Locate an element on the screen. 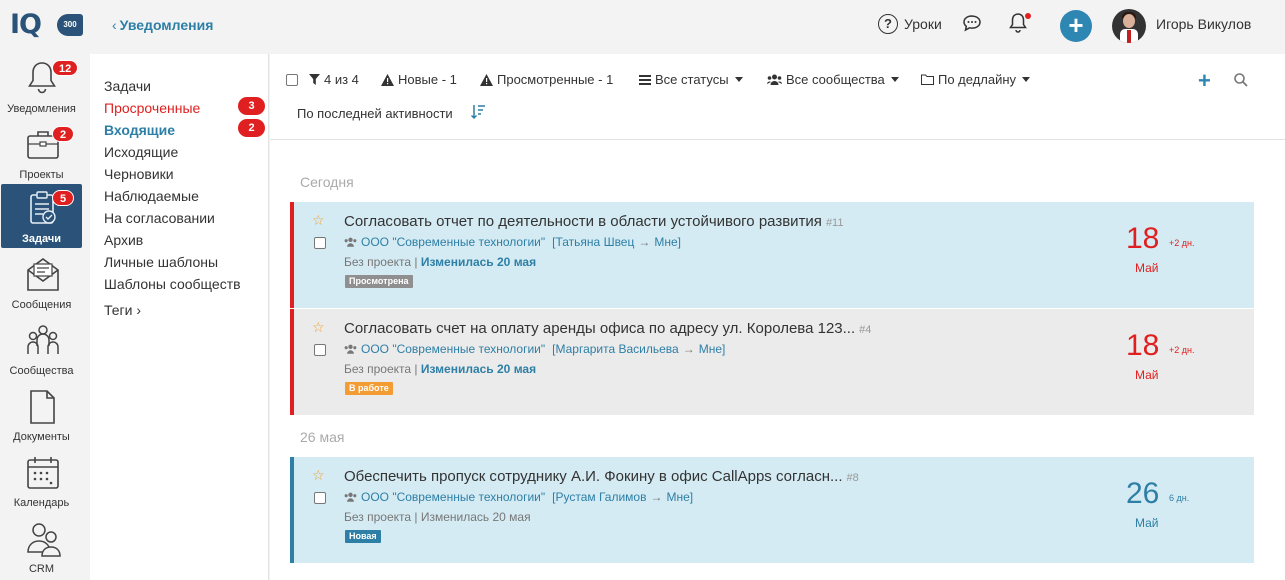 The image size is (1285, 580). submenu-watched: Наблюдаемые is located at coordinates (151, 196).